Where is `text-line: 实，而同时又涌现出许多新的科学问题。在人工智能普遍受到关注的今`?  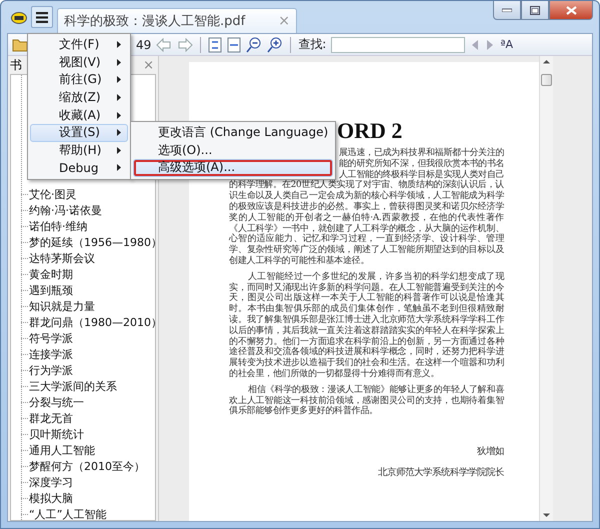 text-line: 实，而同时又涌现出许多新的科学问题。在人工智能普遍受到关注的今 is located at coordinates (366, 287).